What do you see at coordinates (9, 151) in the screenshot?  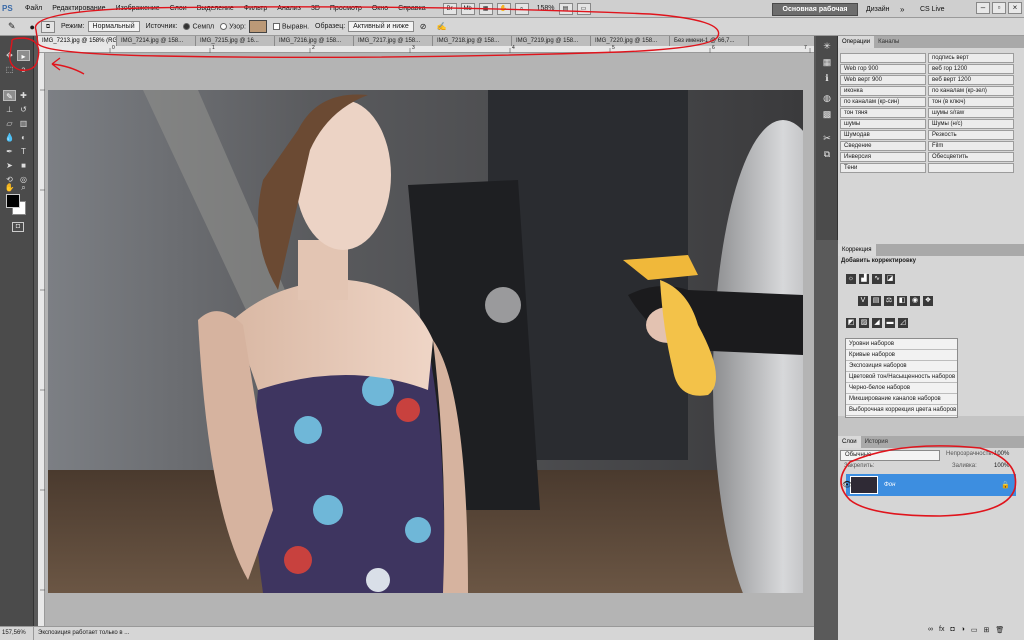 I see `pen-tool-icon: ✒` at bounding box center [9, 151].